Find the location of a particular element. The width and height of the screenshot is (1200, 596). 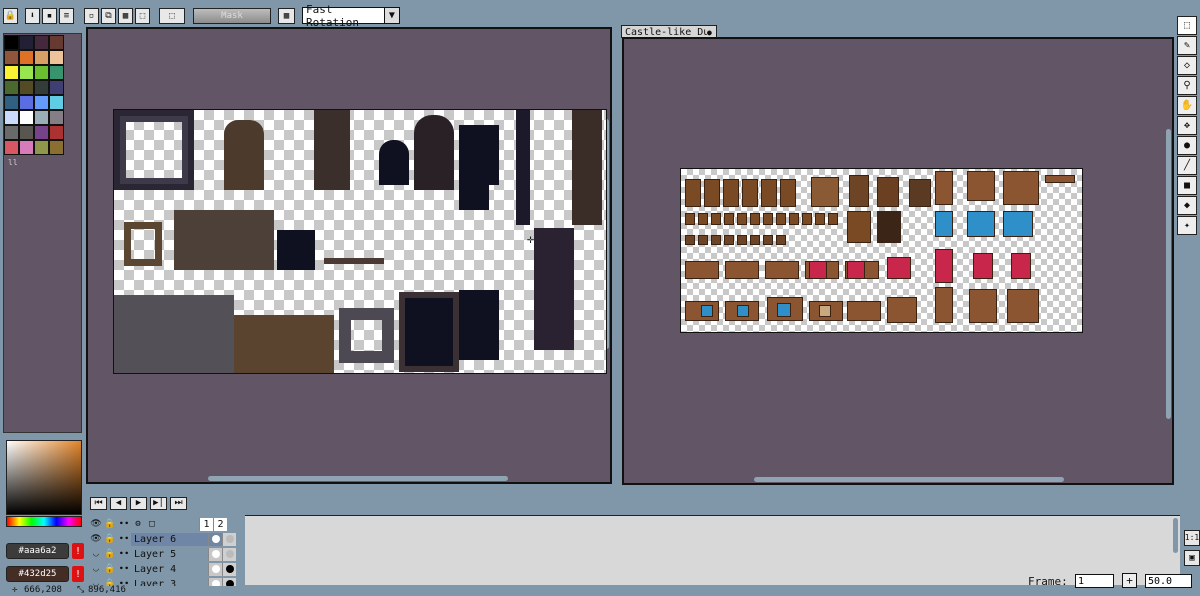

fit-screen-icon: ▣ is located at coordinates (1192, 558).